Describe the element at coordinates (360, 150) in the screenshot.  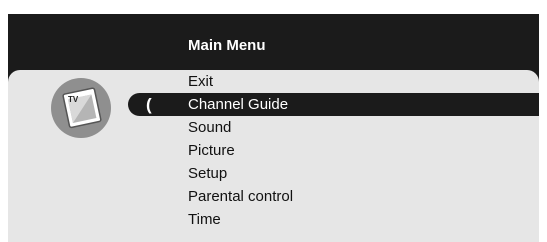
I see `menu-item-picture: Picture` at that location.